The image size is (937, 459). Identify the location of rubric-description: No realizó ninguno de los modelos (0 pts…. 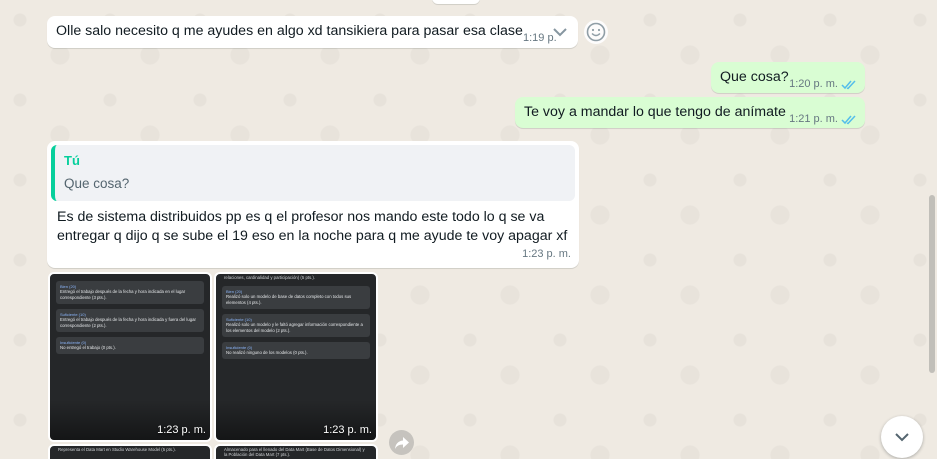
(267, 352).